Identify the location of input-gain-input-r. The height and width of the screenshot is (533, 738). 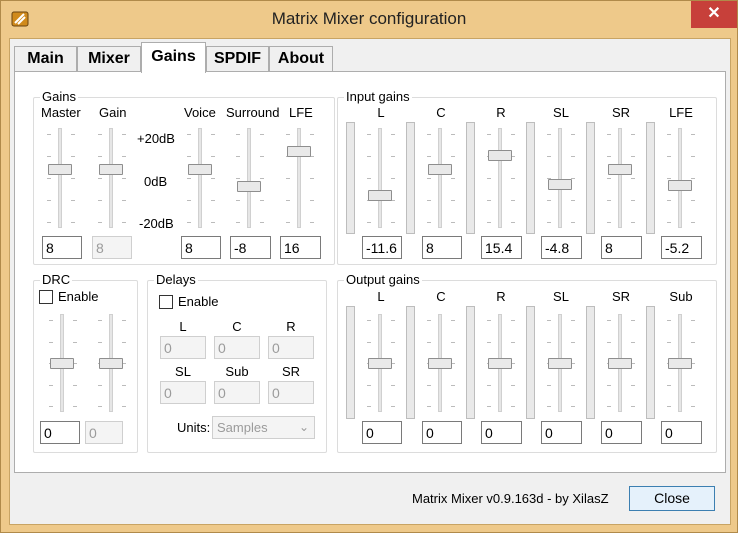
(501, 247).